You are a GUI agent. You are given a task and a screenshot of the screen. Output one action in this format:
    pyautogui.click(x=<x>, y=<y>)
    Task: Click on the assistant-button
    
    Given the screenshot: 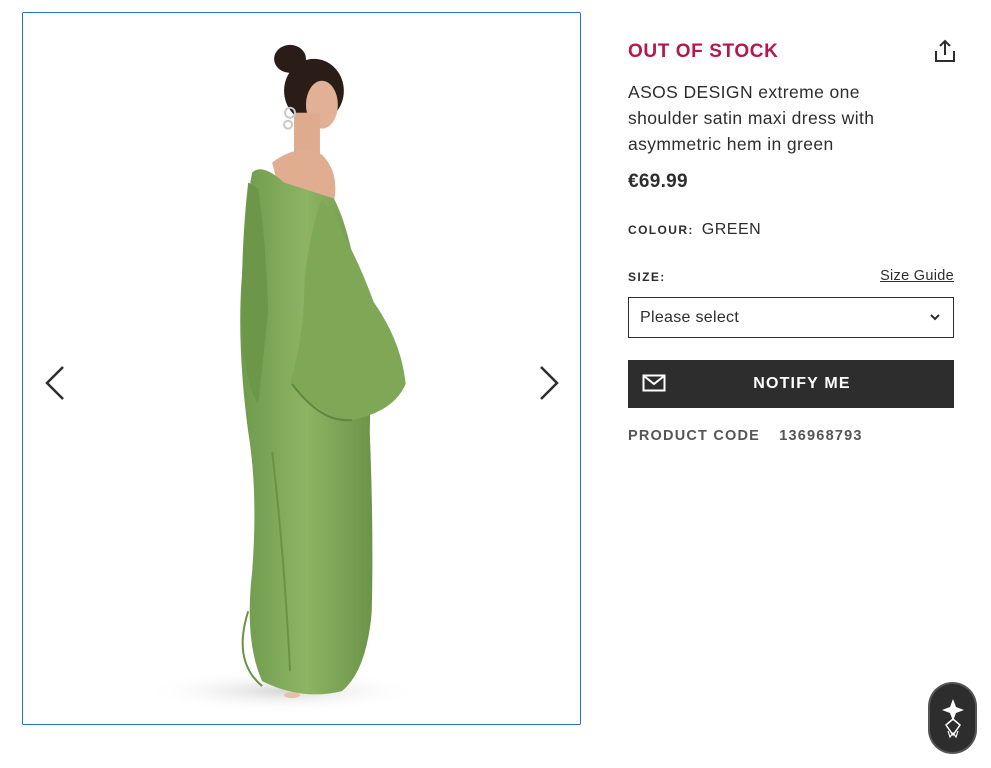 What is the action you would take?
    pyautogui.click(x=952, y=718)
    